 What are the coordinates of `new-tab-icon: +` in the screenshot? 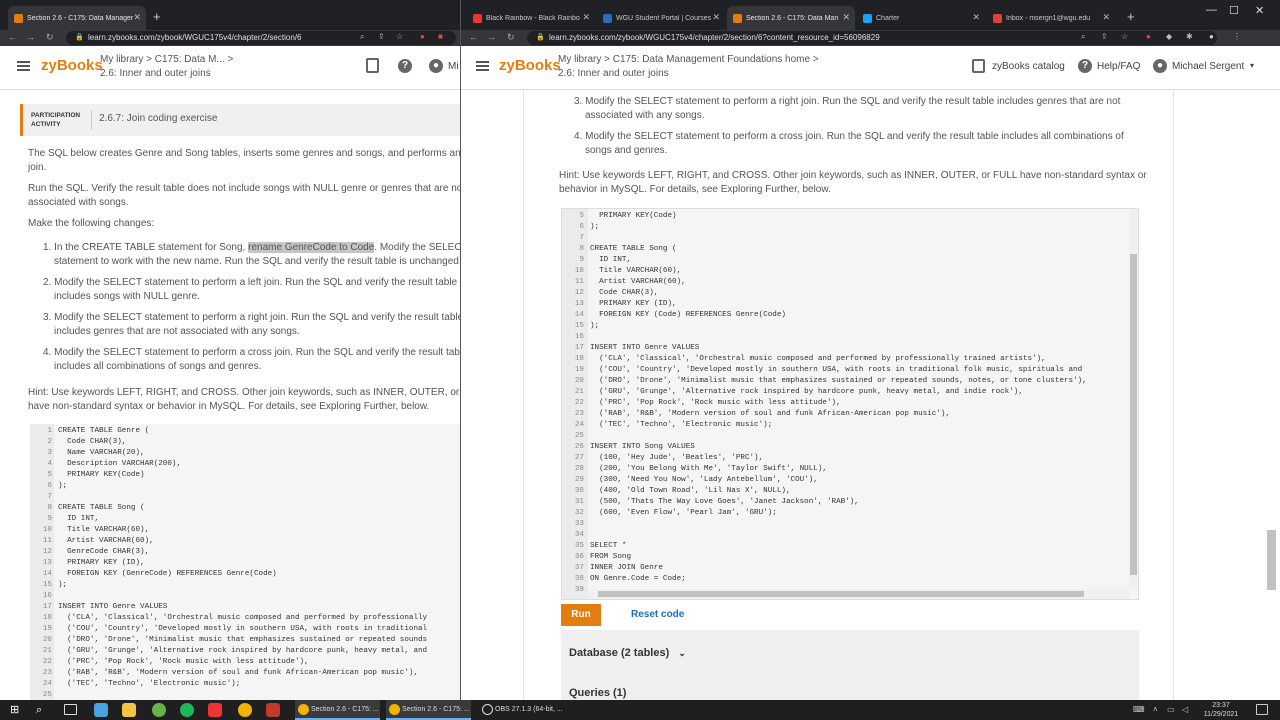 It's located at (1131, 16).